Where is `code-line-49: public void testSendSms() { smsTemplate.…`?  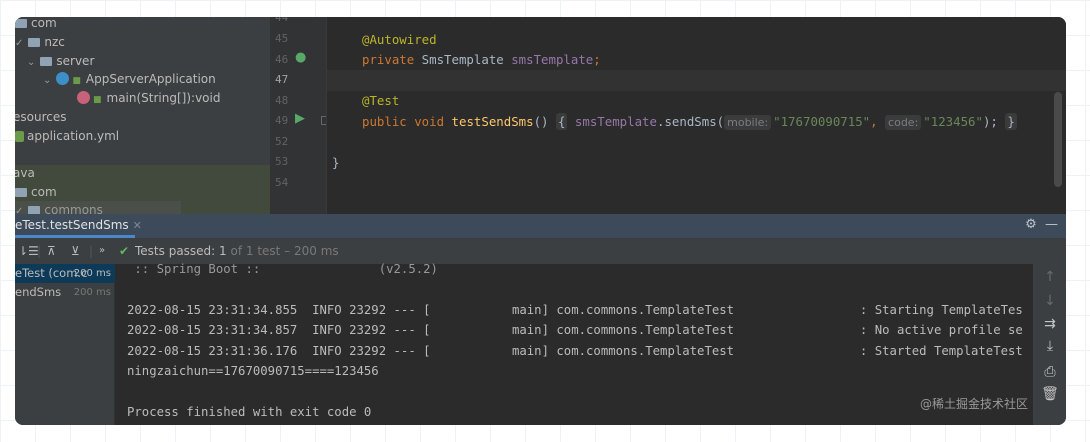 code-line-49: public void testSendSms() { smsTemplate.… is located at coordinates (689, 122).